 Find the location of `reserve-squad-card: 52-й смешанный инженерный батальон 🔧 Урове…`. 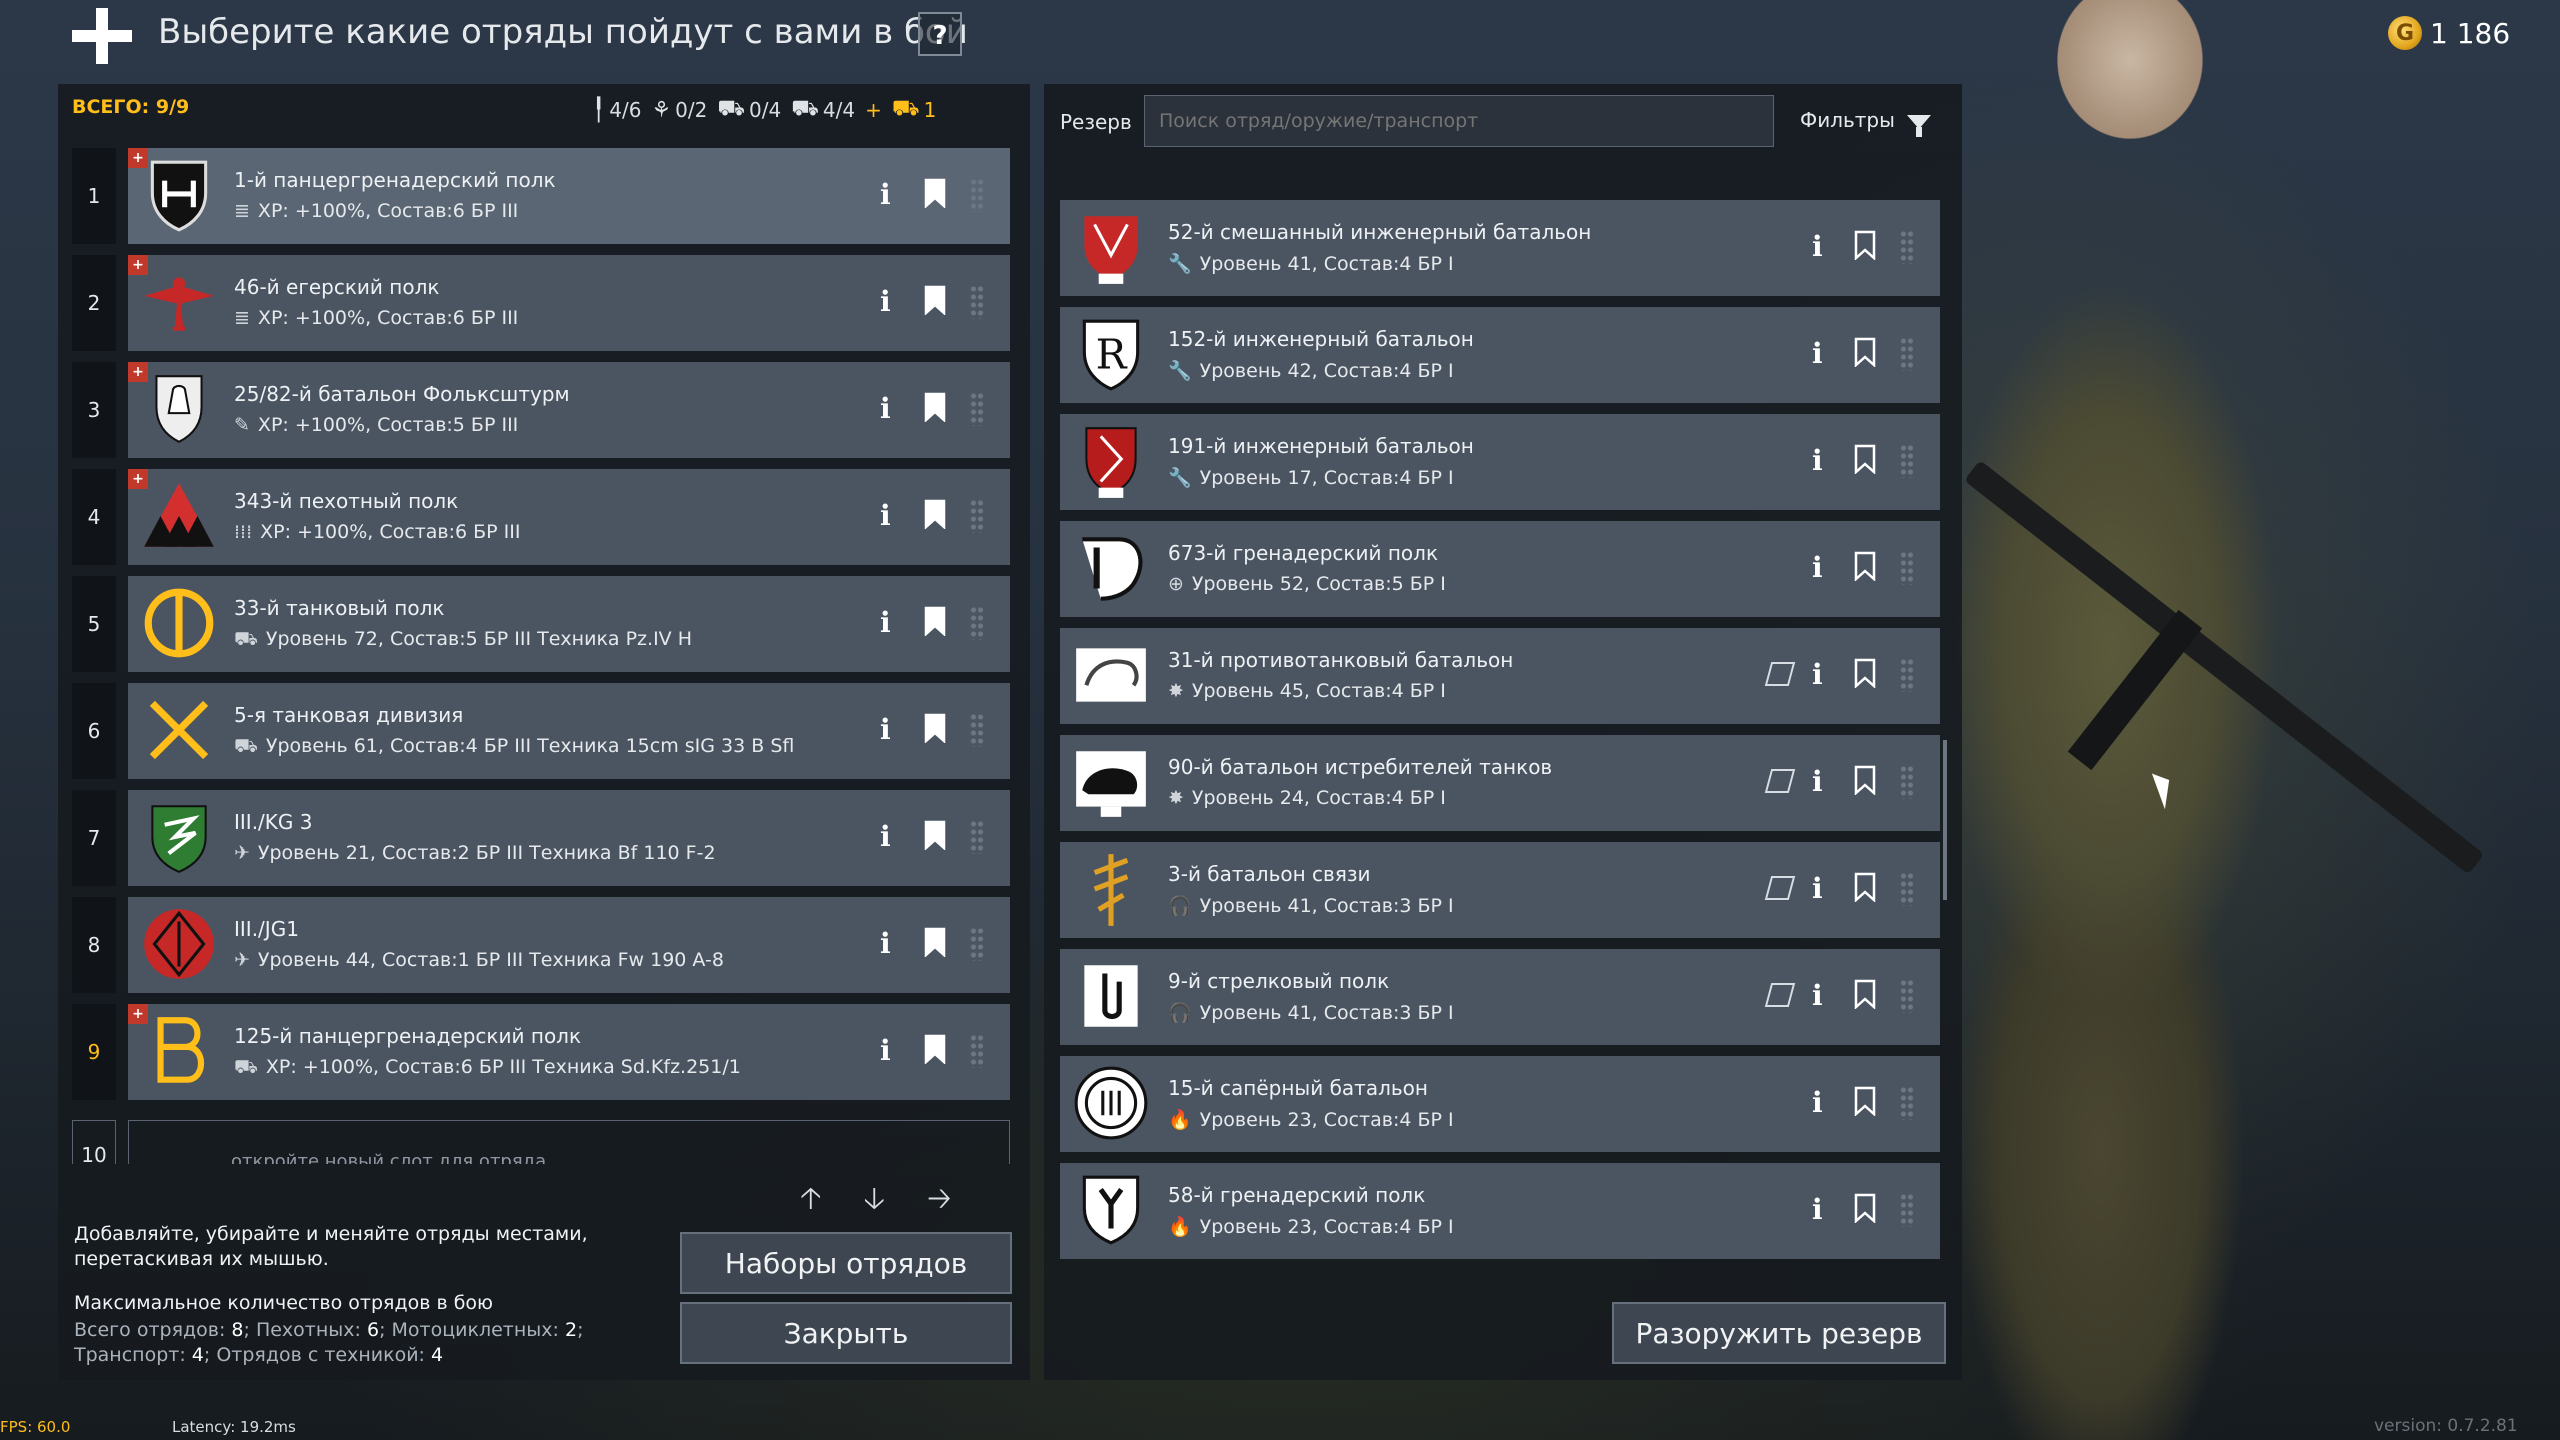

reserve-squad-card: 52-й смешанный инженерный батальон 🔧 Урове… is located at coordinates (1500, 248).